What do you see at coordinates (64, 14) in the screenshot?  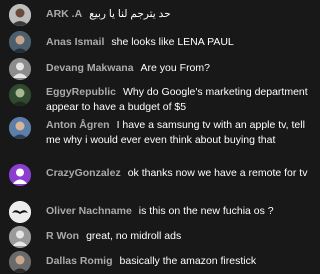 I see `message-author: ARK .A` at bounding box center [64, 14].